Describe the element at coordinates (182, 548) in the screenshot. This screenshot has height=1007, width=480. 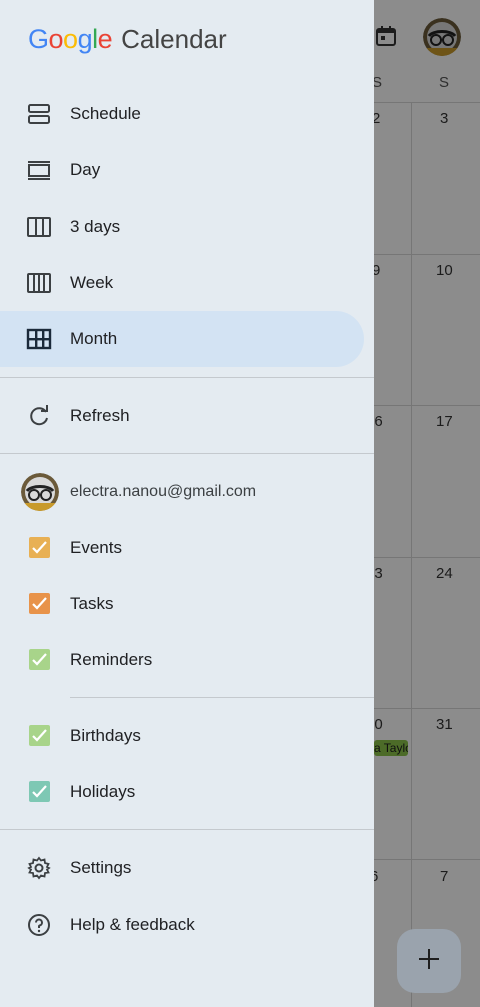
I see `calendar-toggle-events: Events` at that location.